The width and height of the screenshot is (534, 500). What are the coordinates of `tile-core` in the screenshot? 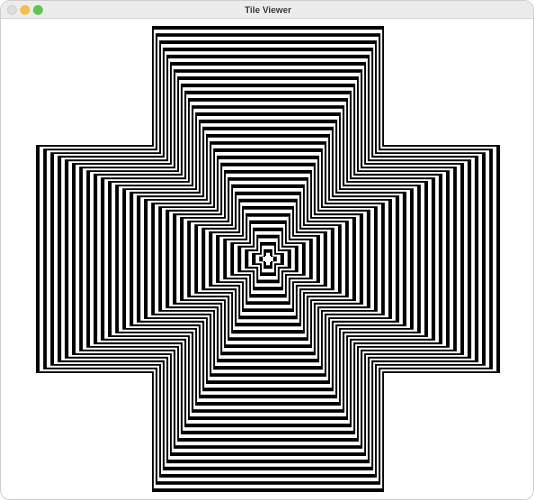 It's located at (268, 259).